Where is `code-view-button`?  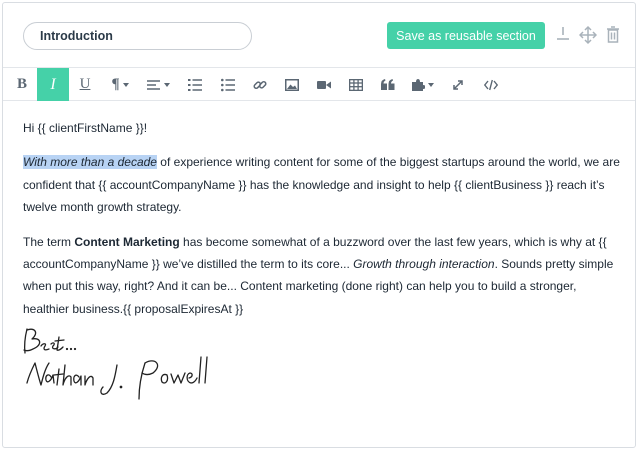 code-view-button is located at coordinates (491, 84).